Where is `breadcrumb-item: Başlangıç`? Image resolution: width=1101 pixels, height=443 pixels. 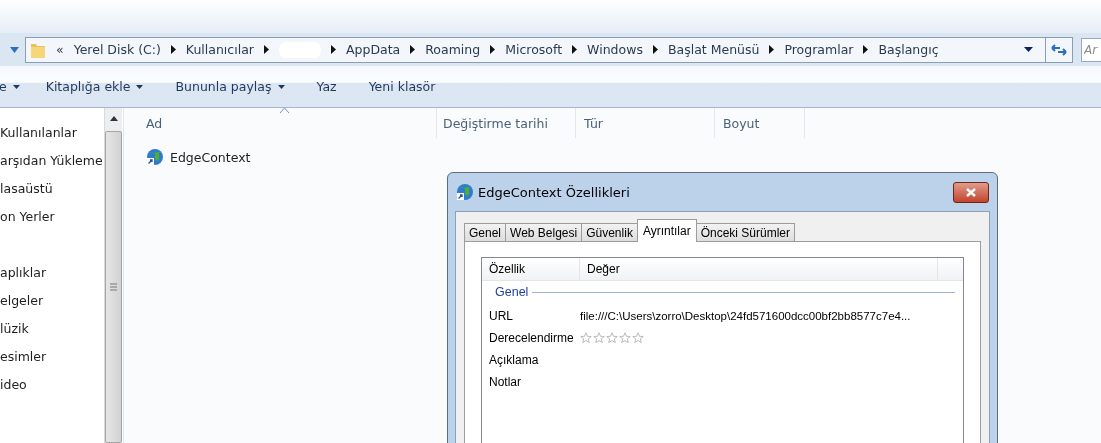 breadcrumb-item: Başlangıç is located at coordinates (908, 49).